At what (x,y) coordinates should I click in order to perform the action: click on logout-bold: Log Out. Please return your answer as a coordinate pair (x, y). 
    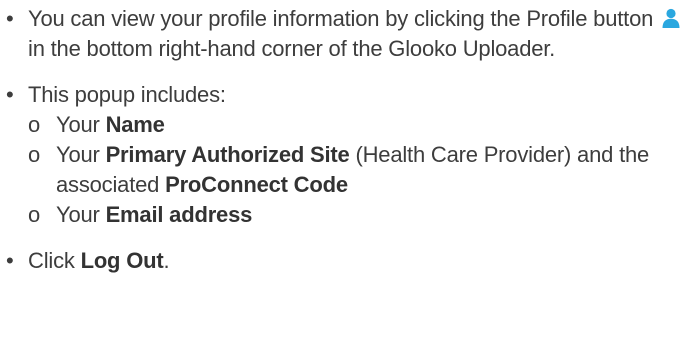
    Looking at the image, I should click on (122, 260).